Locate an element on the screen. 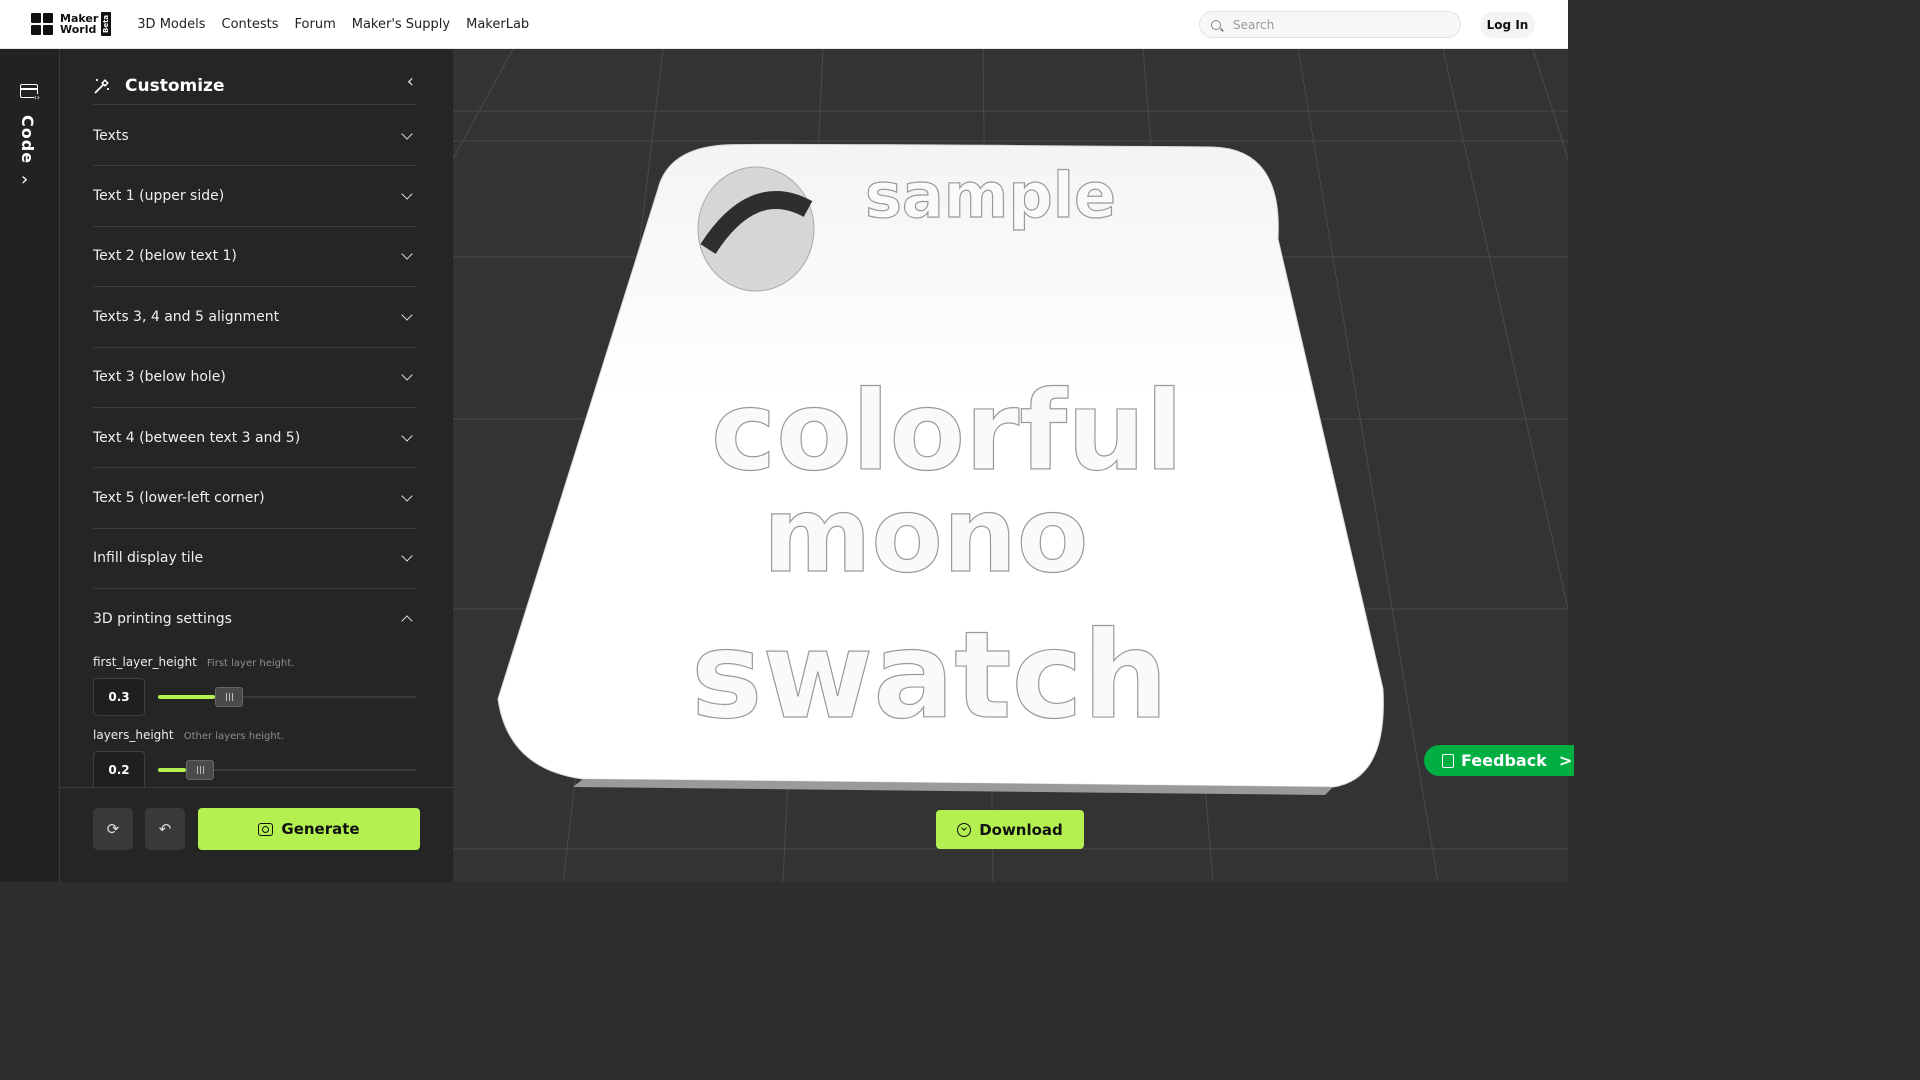 The height and width of the screenshot is (1080, 1920). param-hint: First layer height. is located at coordinates (250, 663).